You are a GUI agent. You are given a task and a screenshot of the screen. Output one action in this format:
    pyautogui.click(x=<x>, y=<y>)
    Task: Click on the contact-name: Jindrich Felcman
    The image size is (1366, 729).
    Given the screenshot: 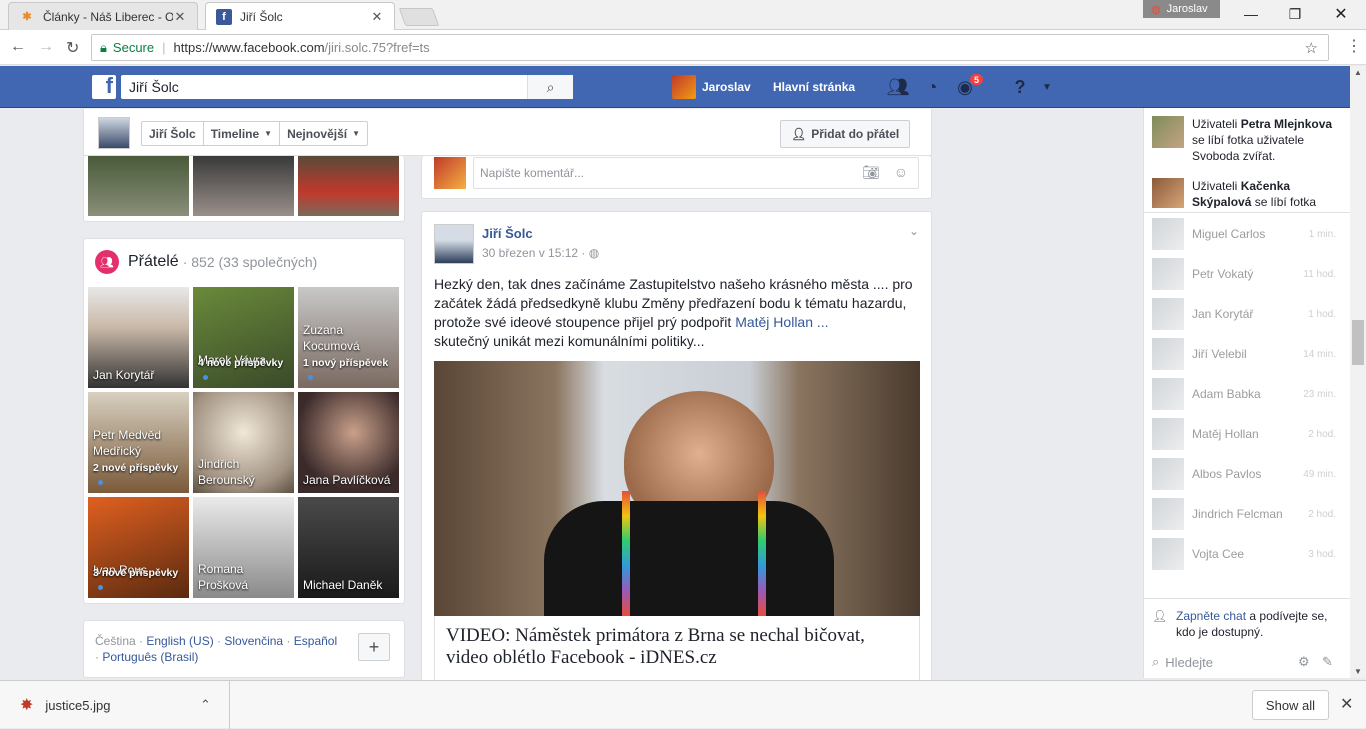 What is the action you would take?
    pyautogui.click(x=1237, y=514)
    